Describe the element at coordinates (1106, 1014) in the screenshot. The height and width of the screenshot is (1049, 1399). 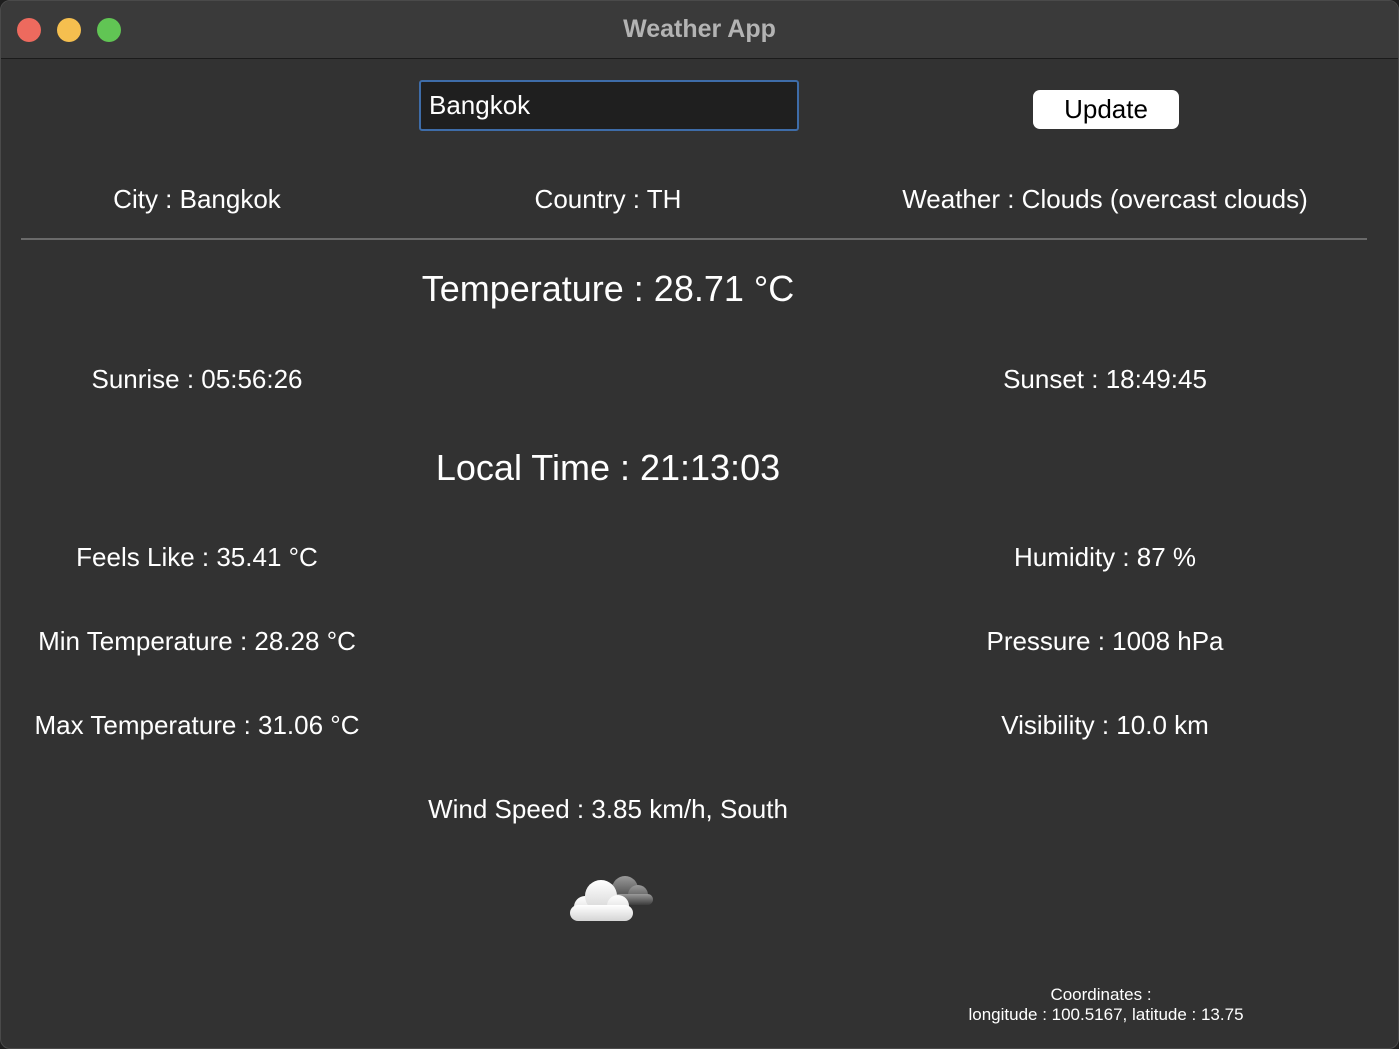
I see `coordinates-values: longitude : 100.5167, latitude : 13.75` at that location.